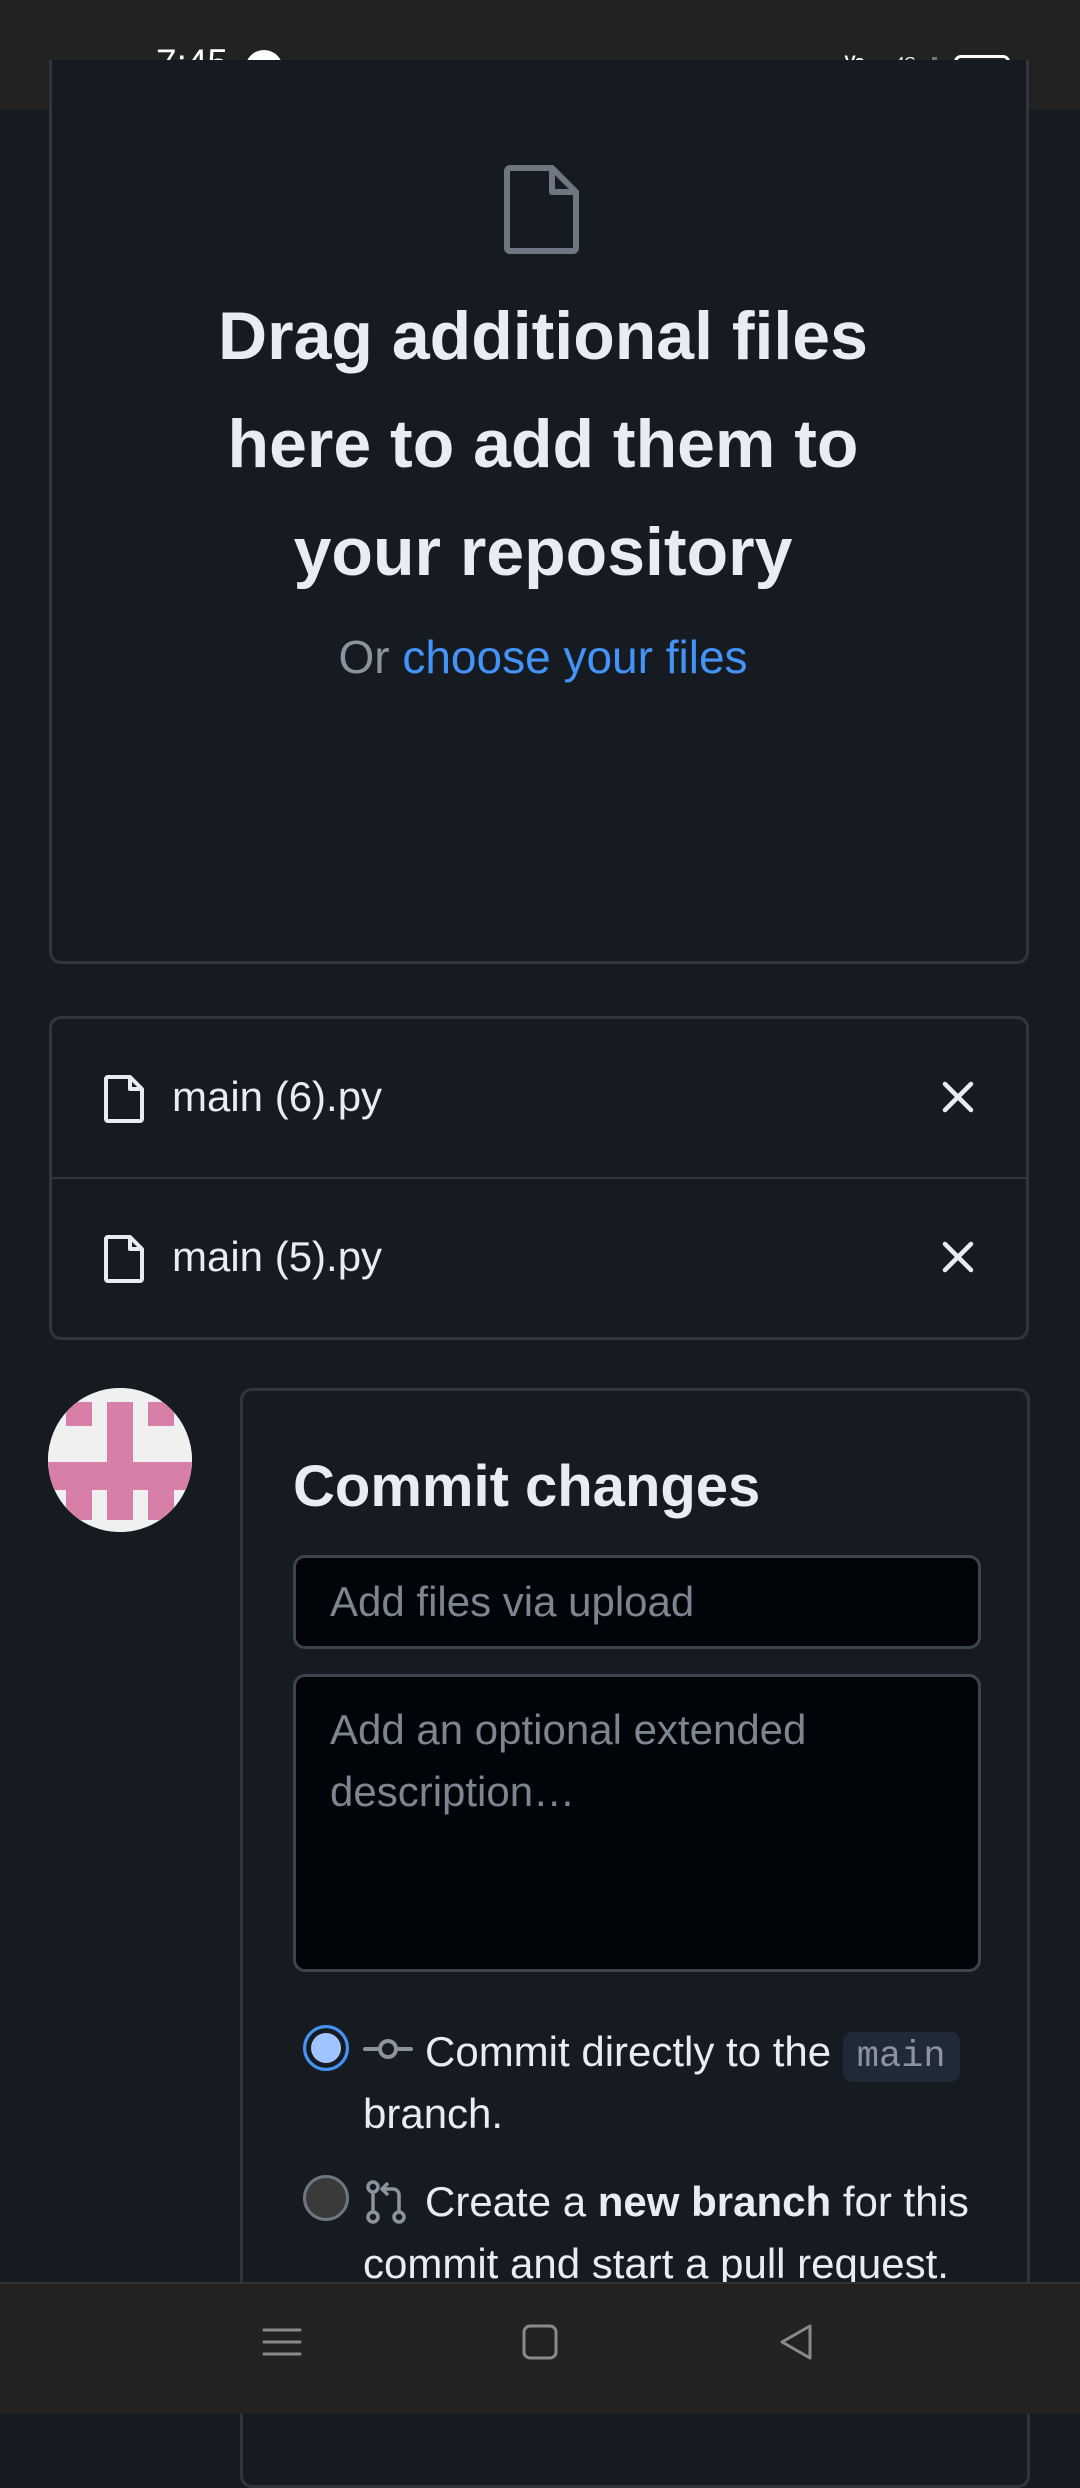 Image resolution: width=1080 pixels, height=2488 pixels. I want to click on commit-icon, so click(388, 2051).